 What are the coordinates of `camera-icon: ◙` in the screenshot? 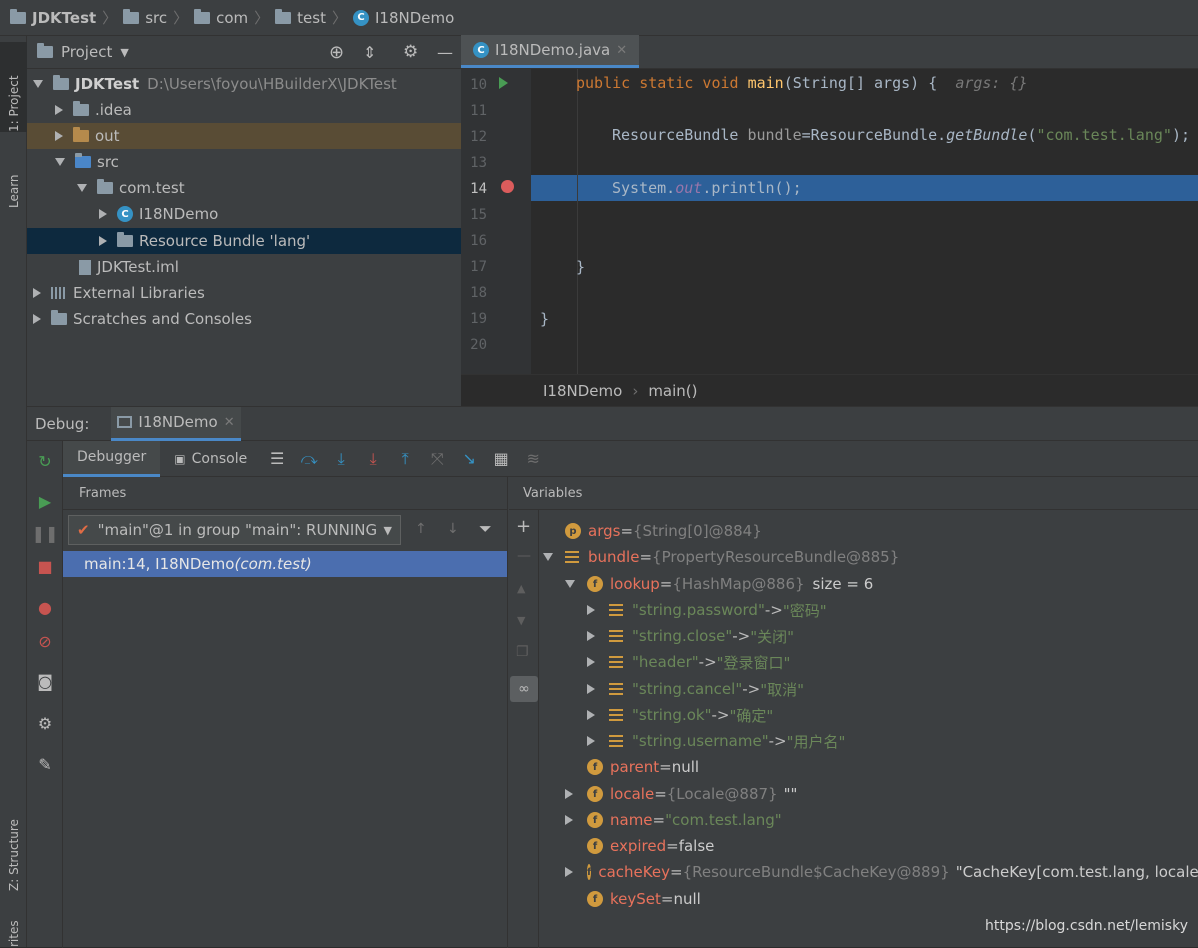 It's located at (45, 681).